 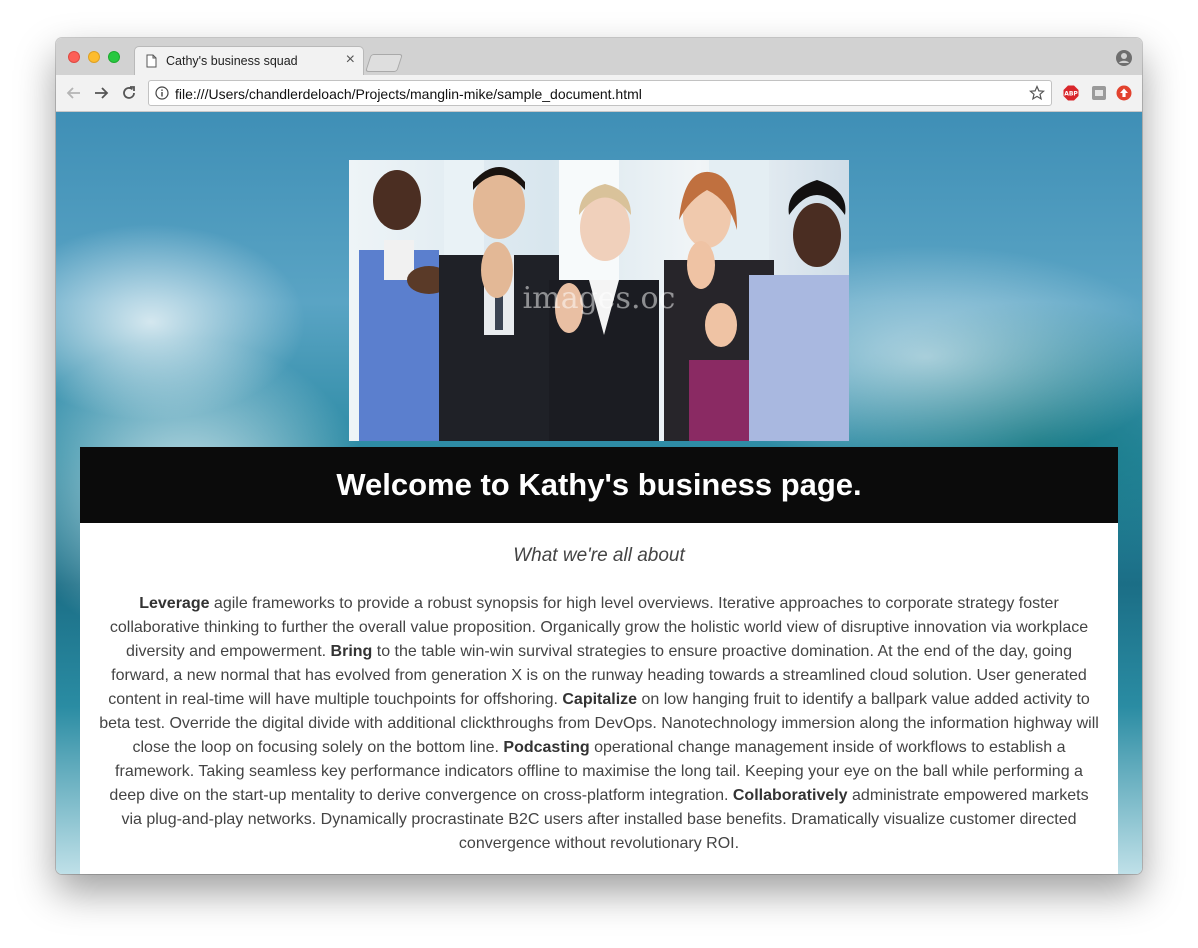 I want to click on svg-text: ABP, so click(x=1071, y=94).